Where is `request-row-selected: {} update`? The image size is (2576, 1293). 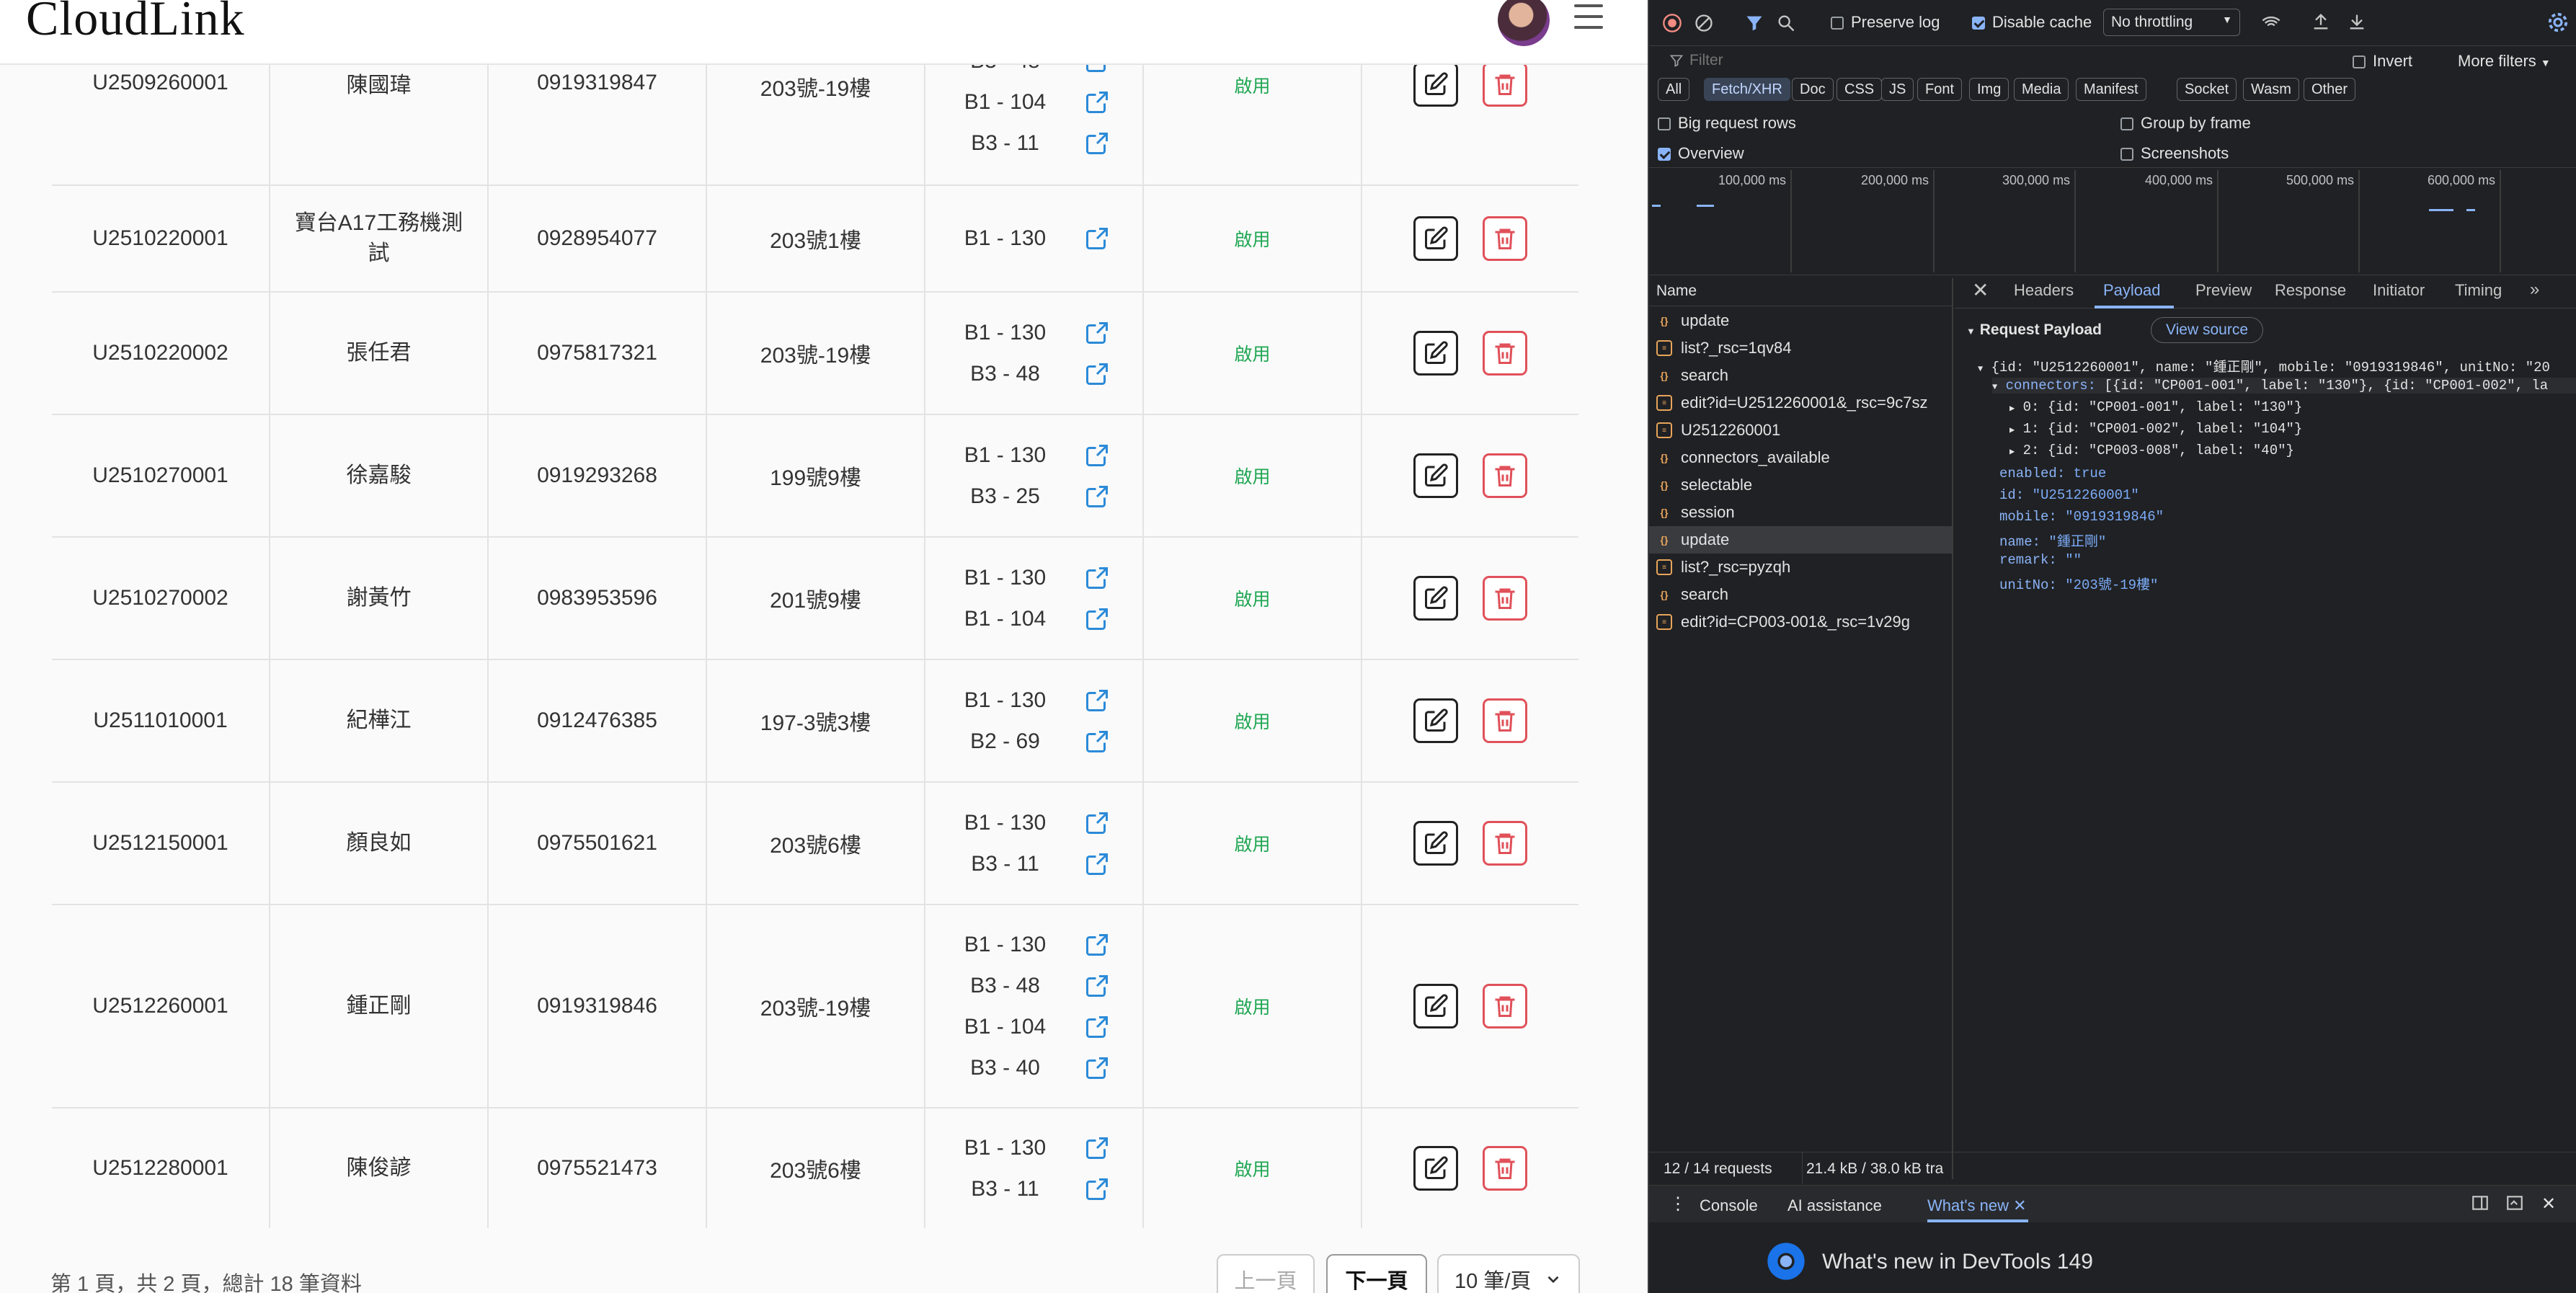 request-row-selected: {} update is located at coordinates (1800, 540).